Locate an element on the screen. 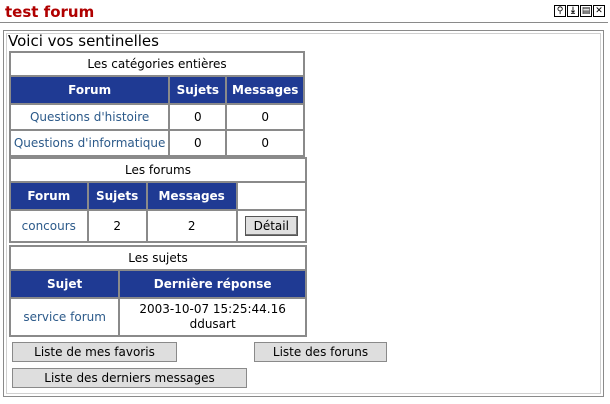  last-reply-date: 2003-10-07 15:25:44.16 is located at coordinates (212, 309).